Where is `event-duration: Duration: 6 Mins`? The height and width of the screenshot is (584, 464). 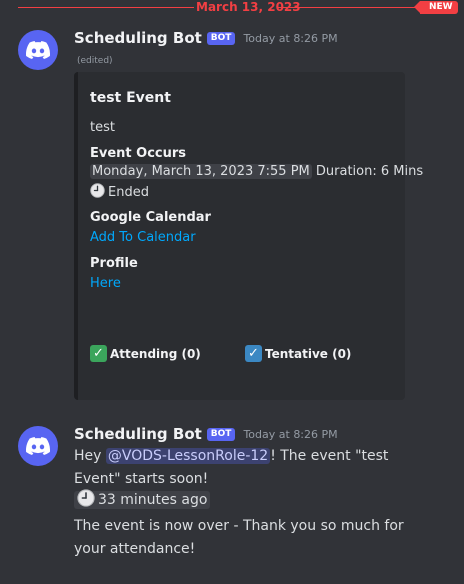
event-duration: Duration: 6 Mins is located at coordinates (369, 171).